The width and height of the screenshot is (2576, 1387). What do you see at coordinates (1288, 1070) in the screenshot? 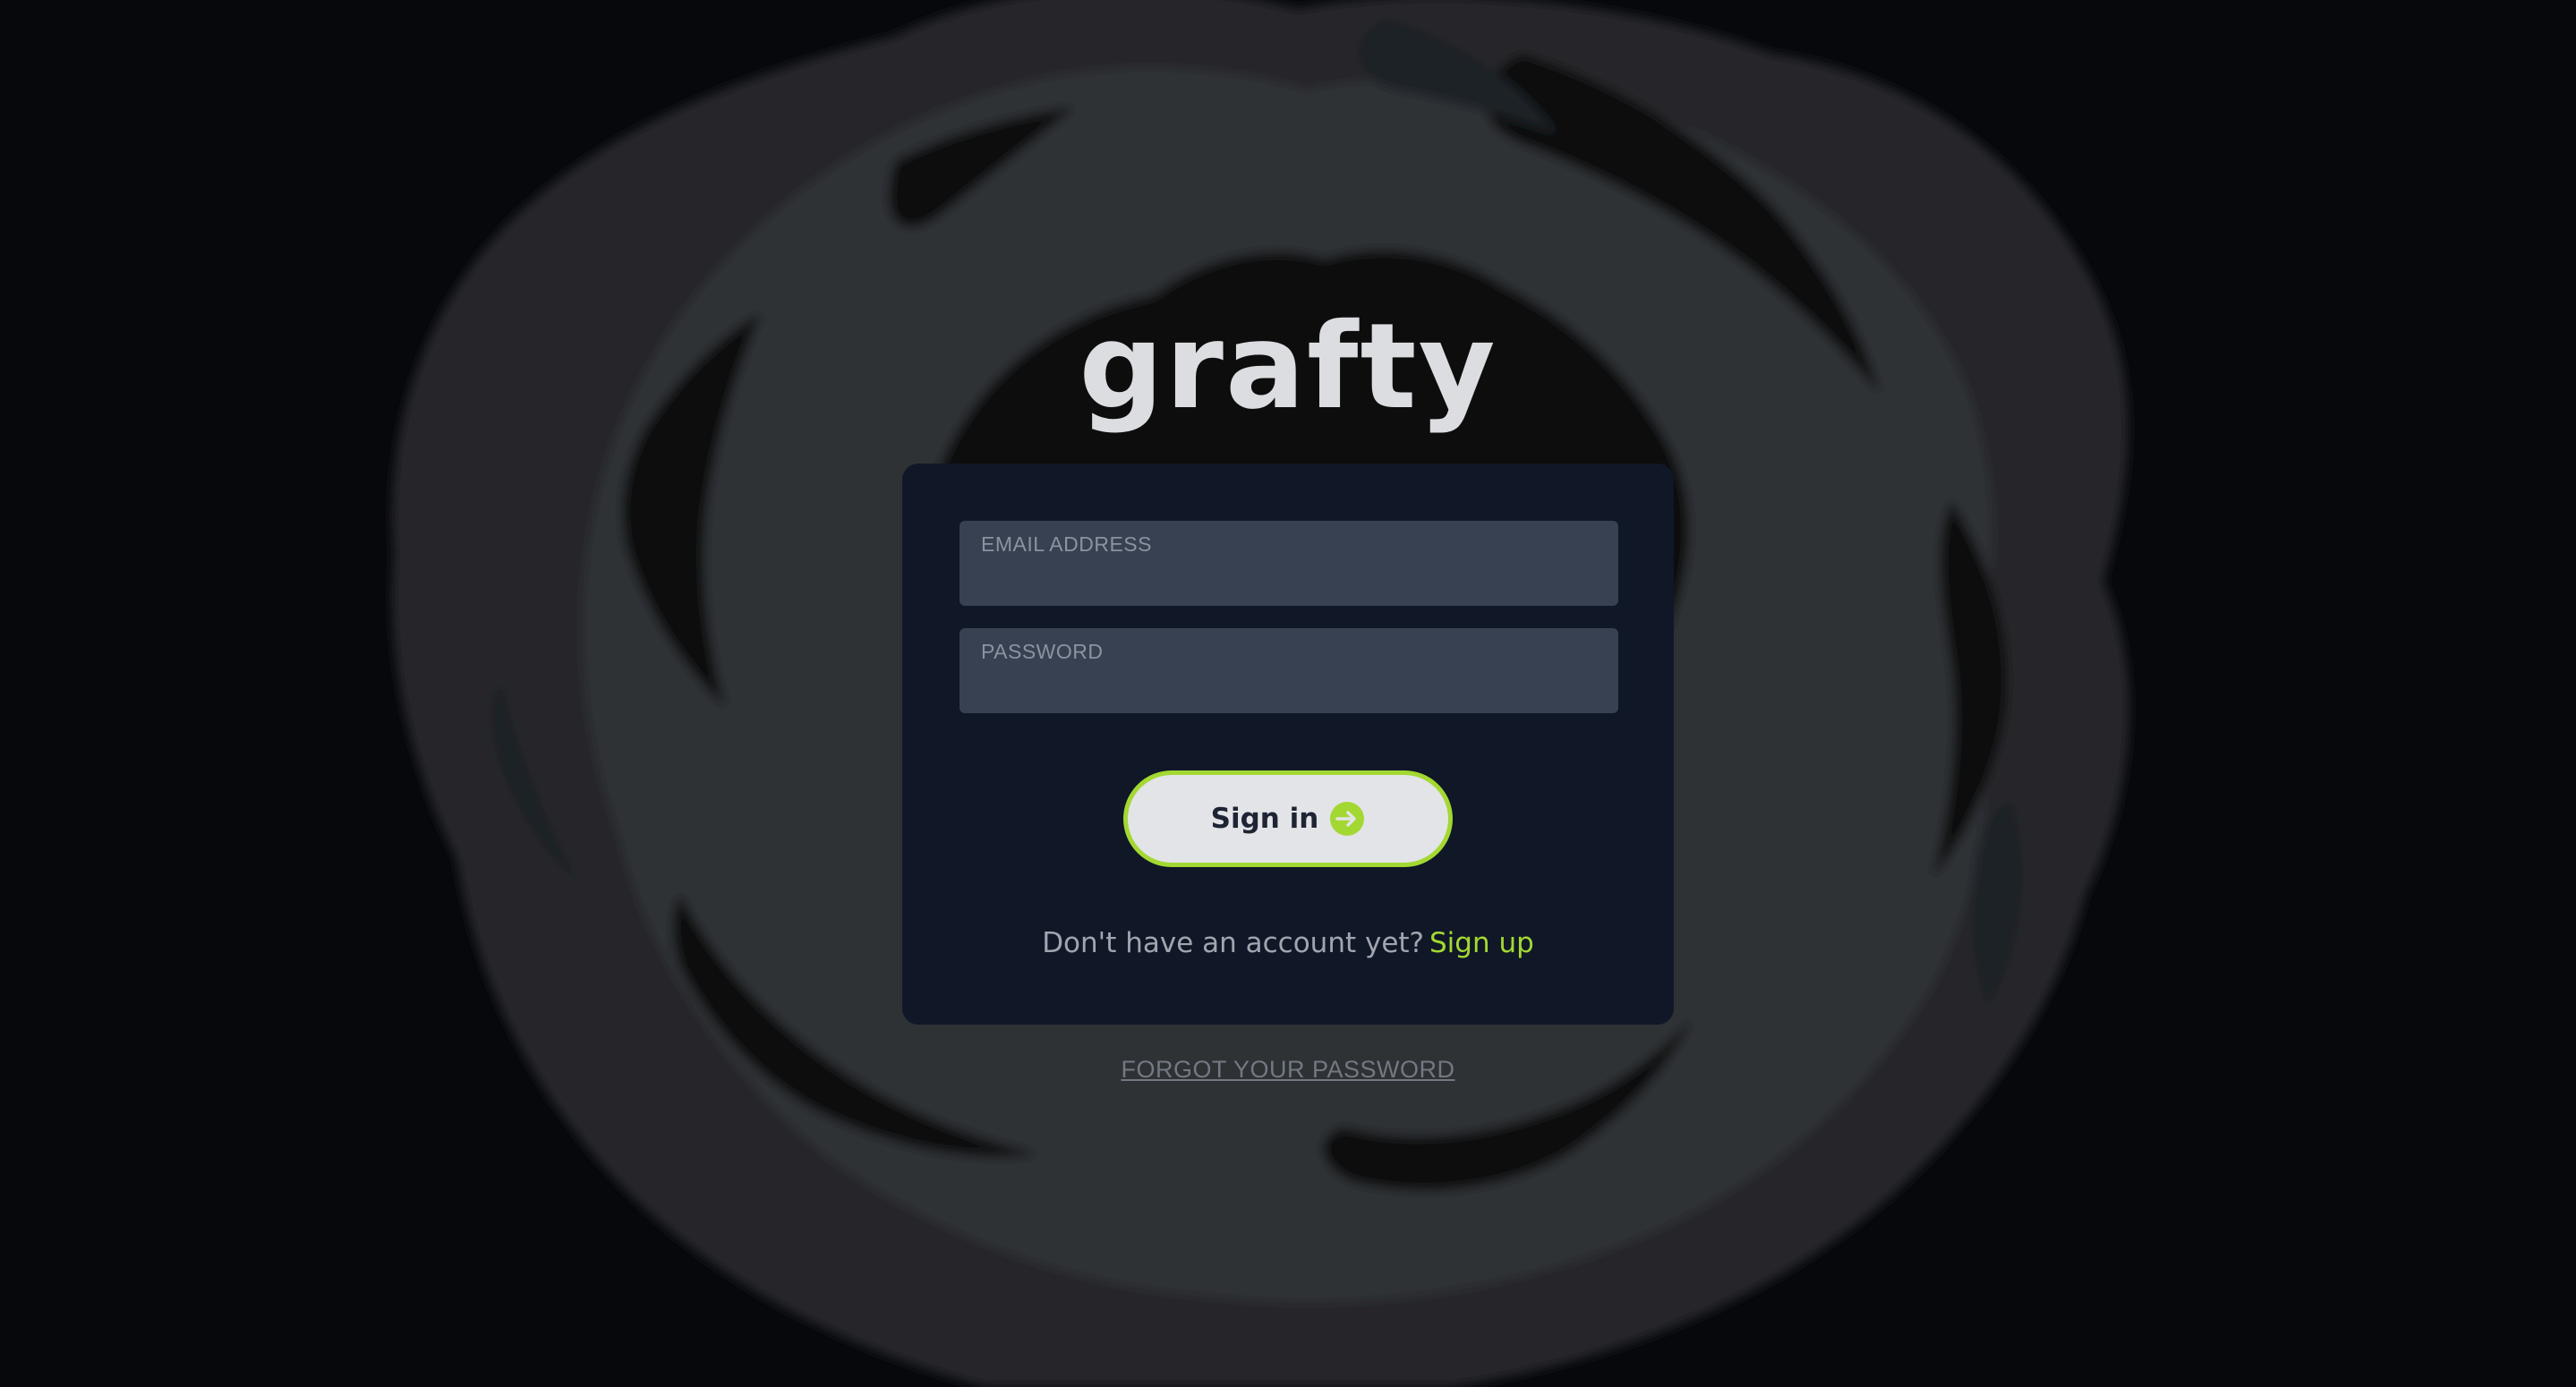
I see `forgot-password-link: FORGOT YOUR PASSWORD` at bounding box center [1288, 1070].